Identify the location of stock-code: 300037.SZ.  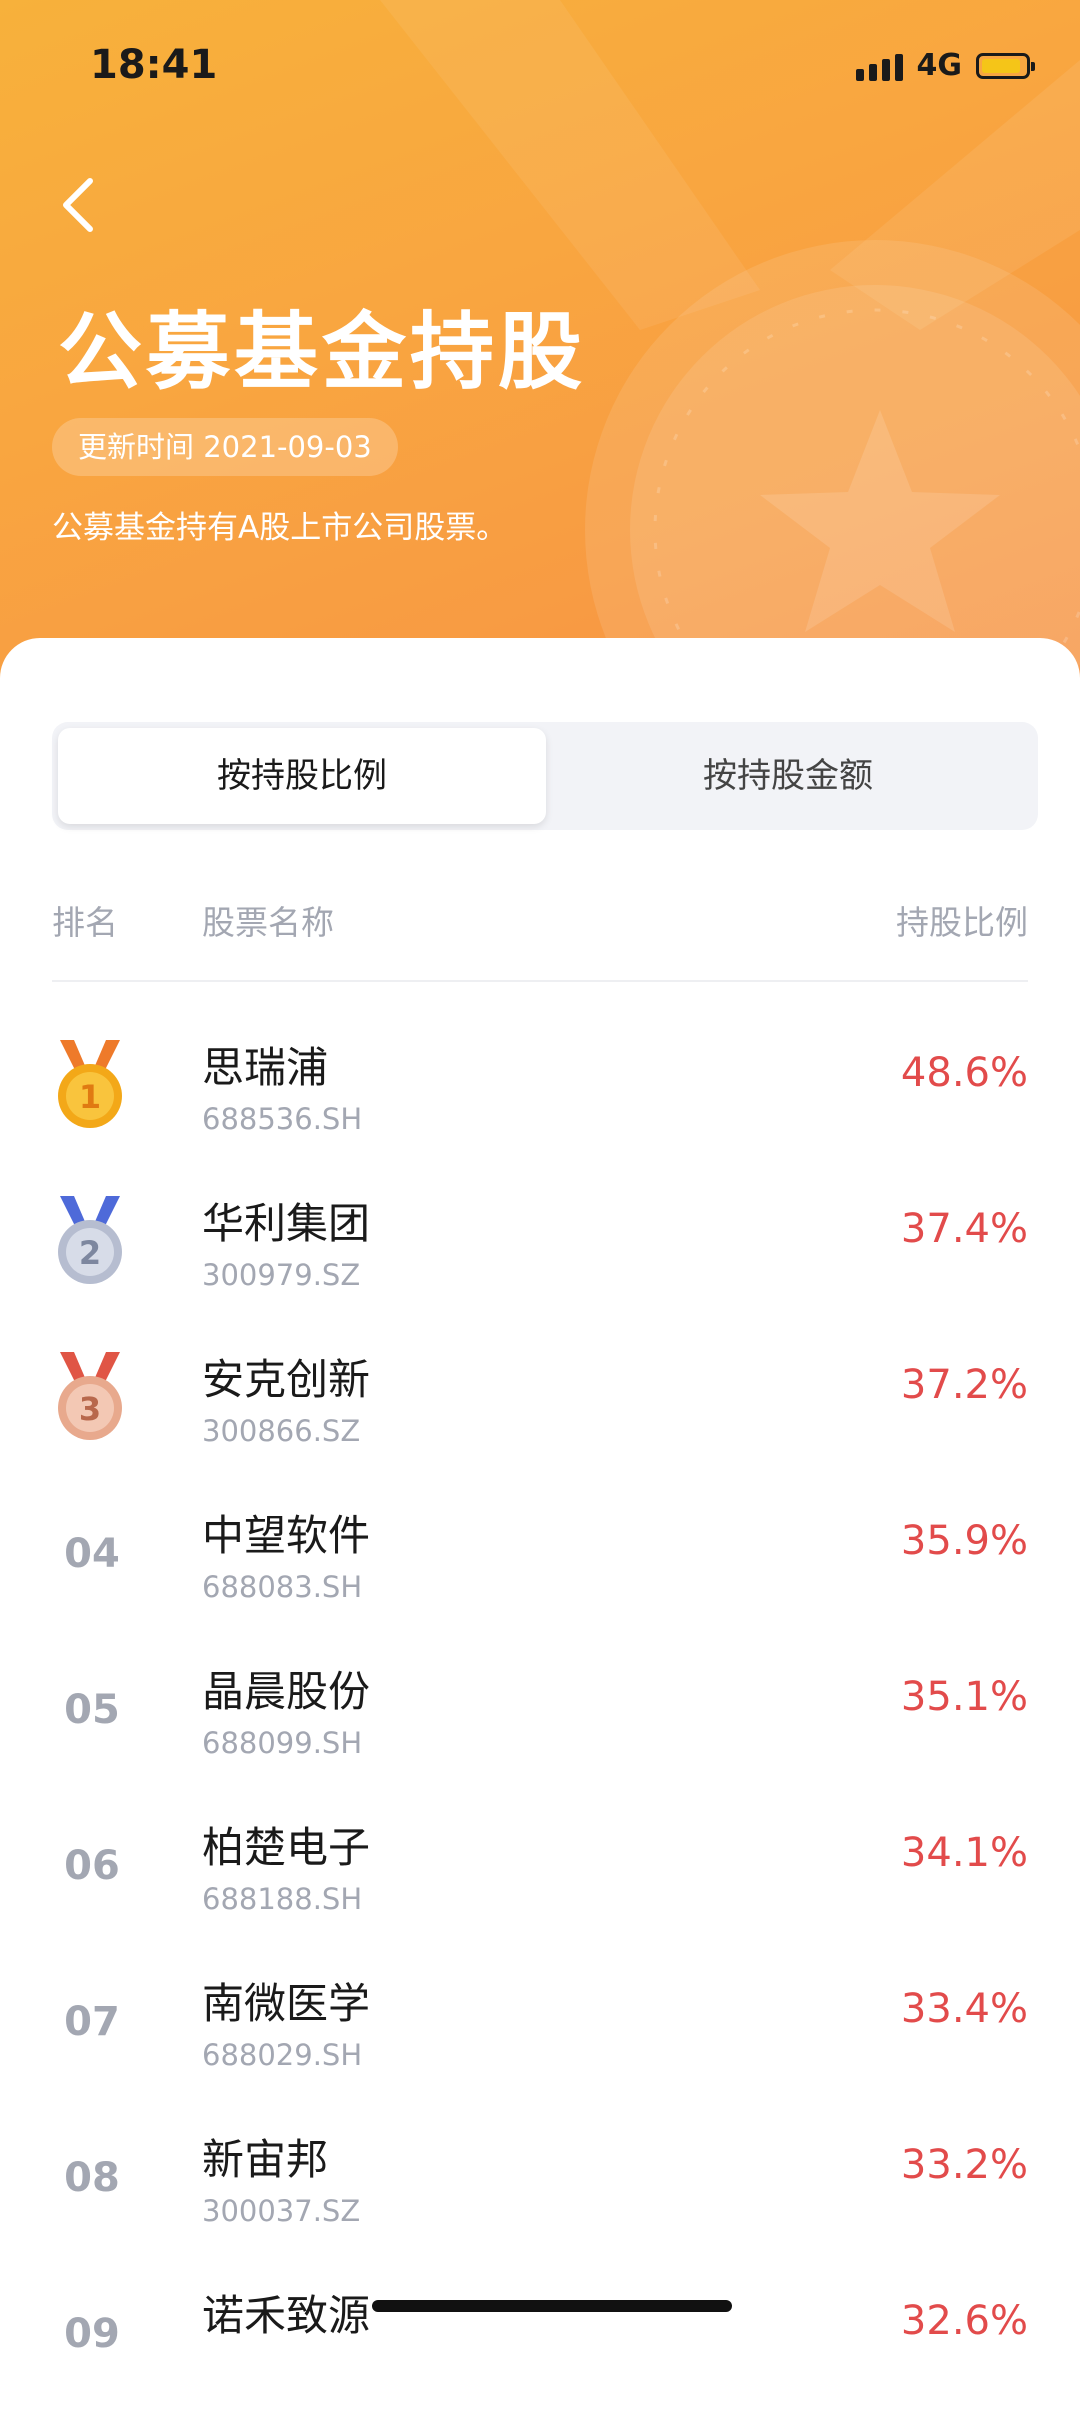
(281, 2211).